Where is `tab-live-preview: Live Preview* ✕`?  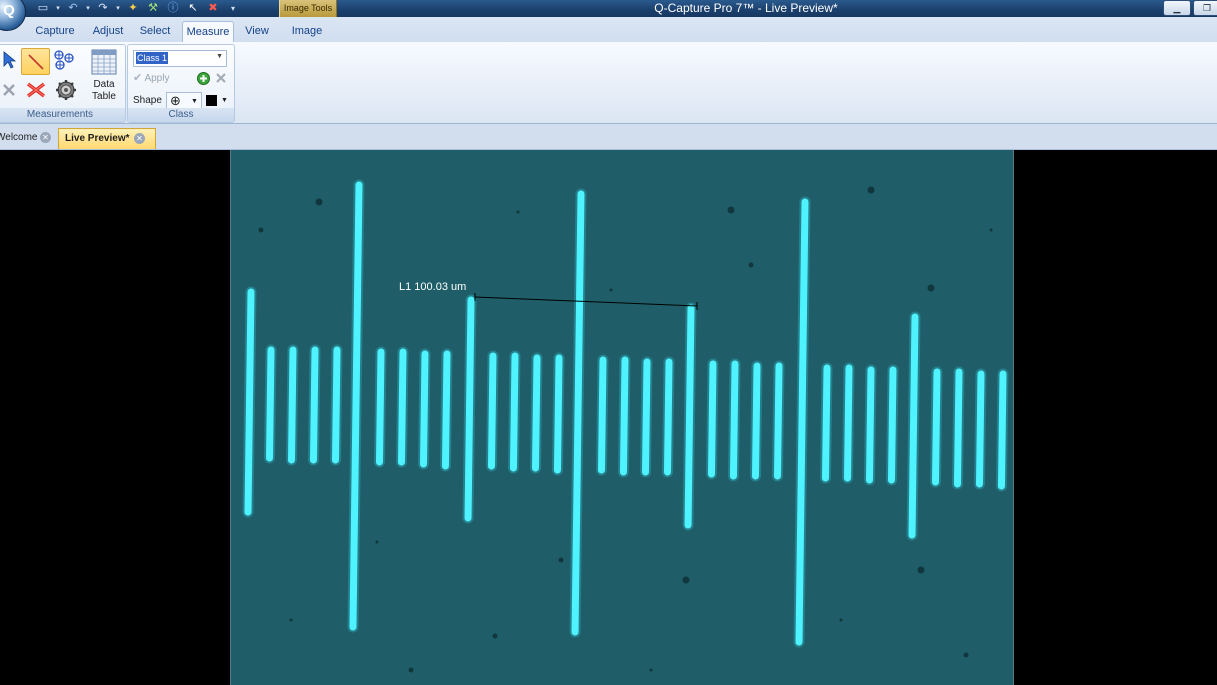 tab-live-preview: Live Preview* ✕ is located at coordinates (107, 138).